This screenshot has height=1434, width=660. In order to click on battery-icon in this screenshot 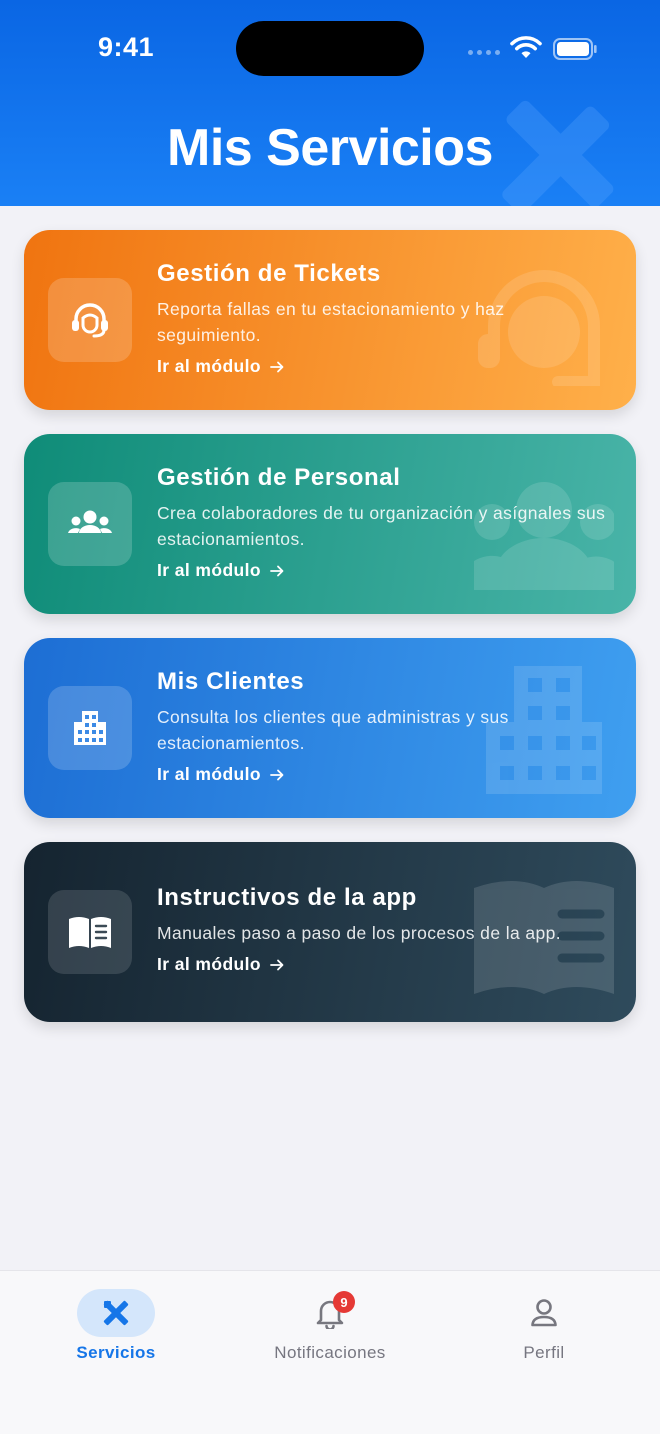, I will do `click(575, 49)`.